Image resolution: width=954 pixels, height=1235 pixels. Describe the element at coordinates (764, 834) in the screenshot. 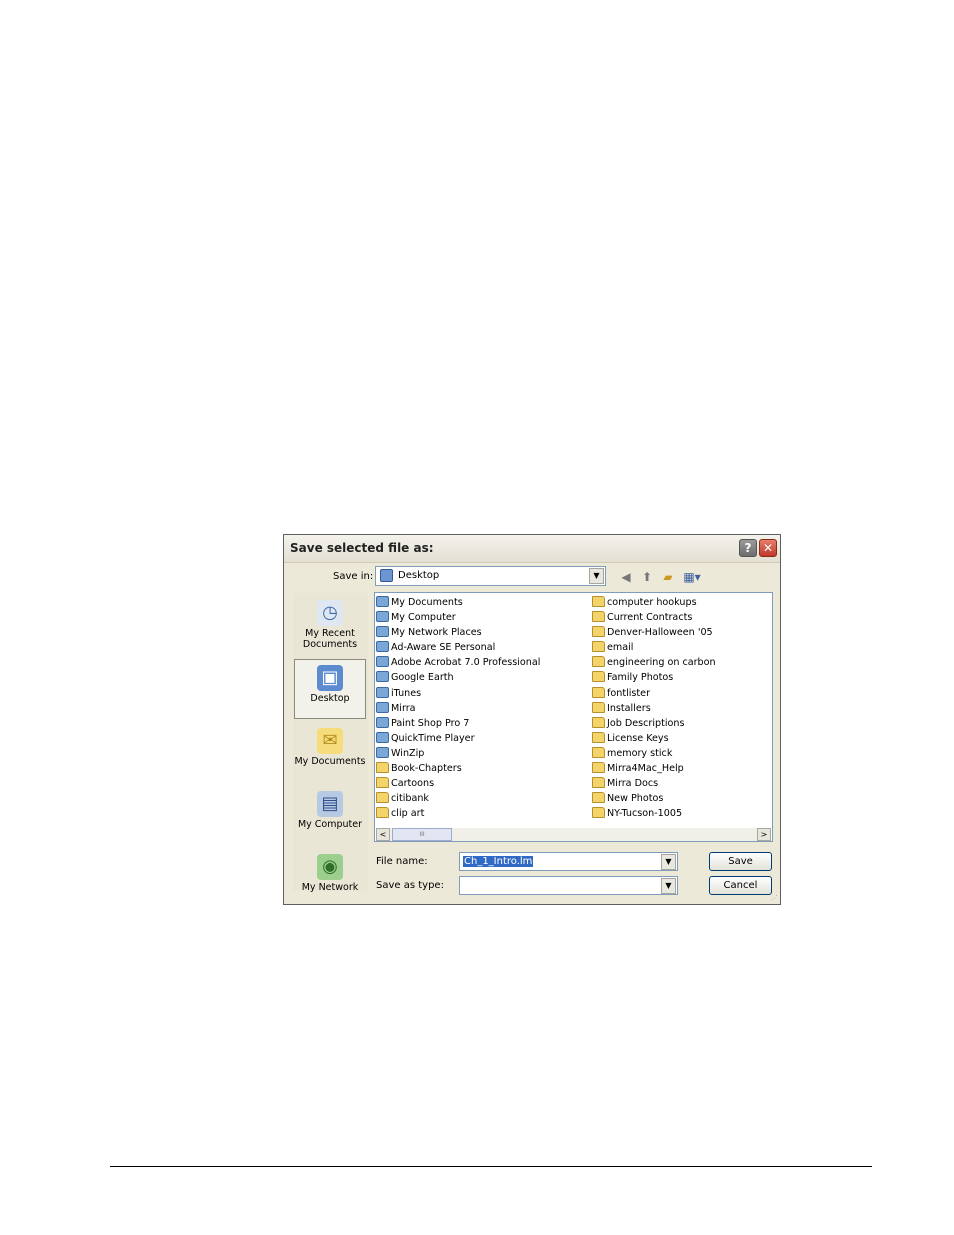

I see `scroll-right-button: >` at that location.